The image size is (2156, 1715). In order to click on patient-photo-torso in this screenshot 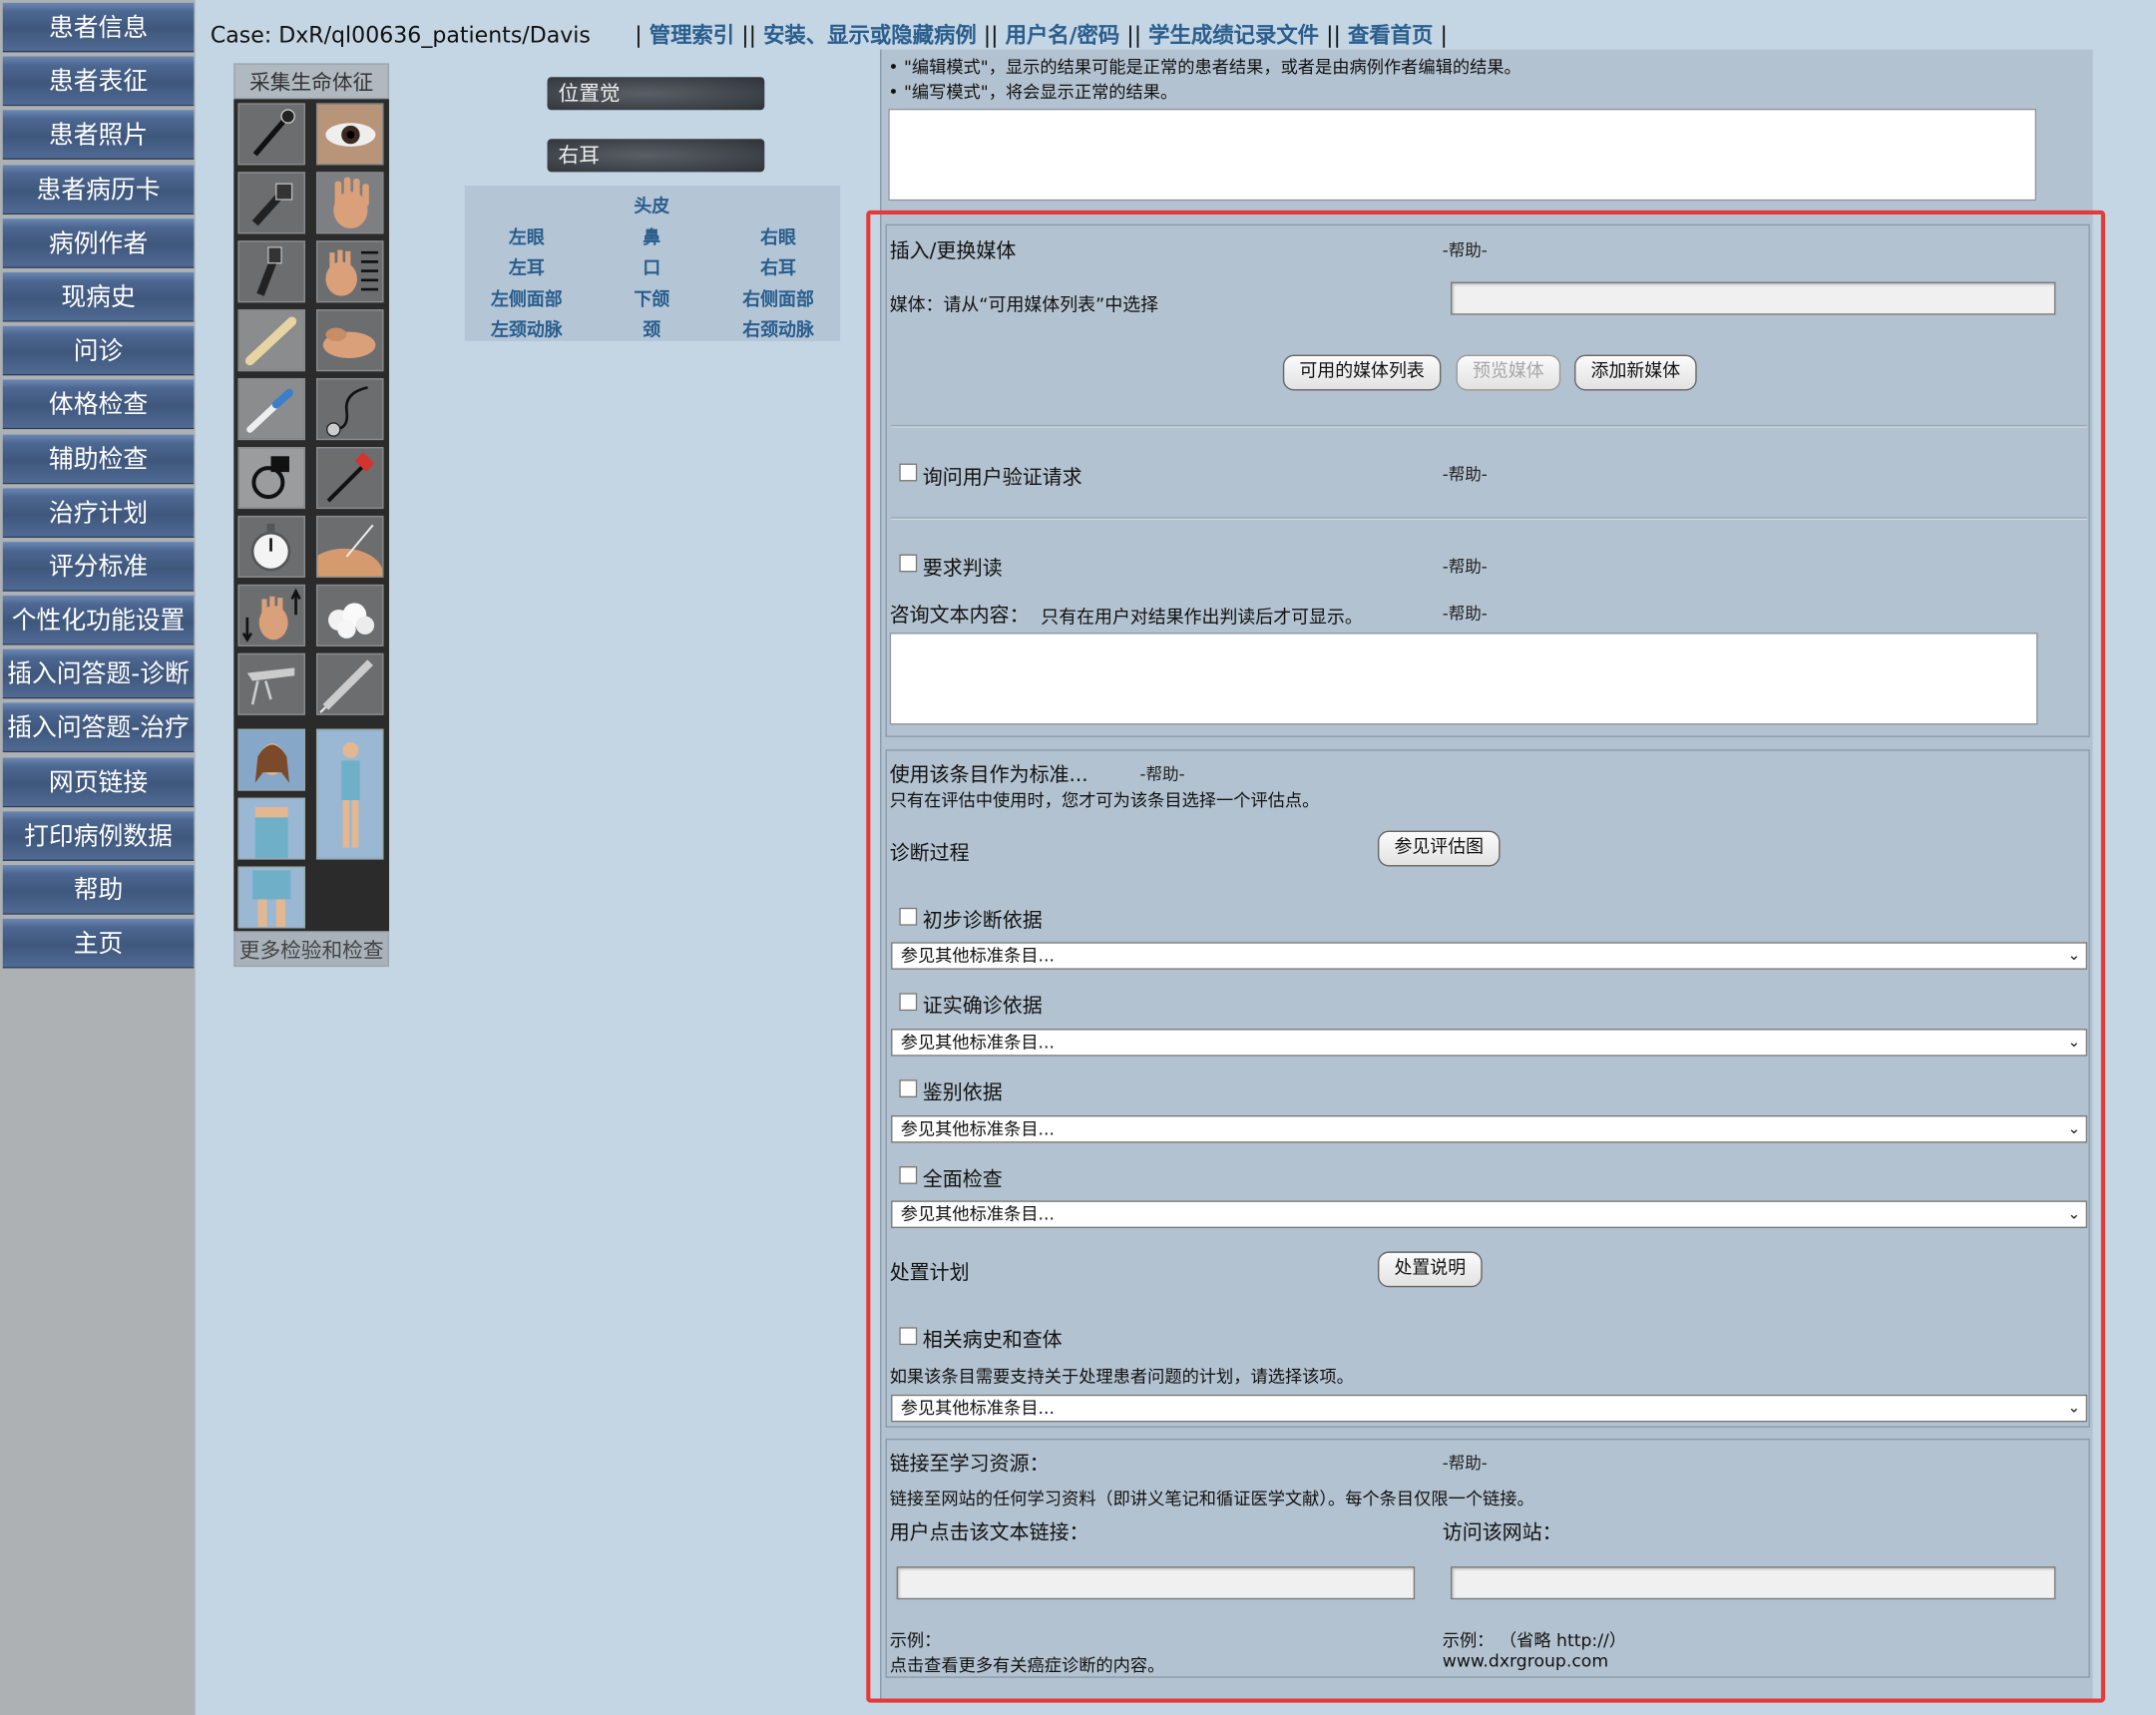, I will do `click(271, 828)`.